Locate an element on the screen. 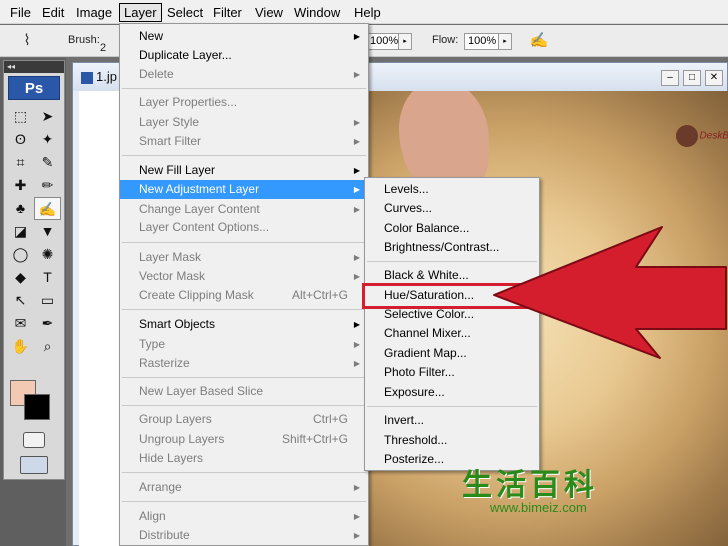  menu-layer: Layer is located at coordinates (140, 12).